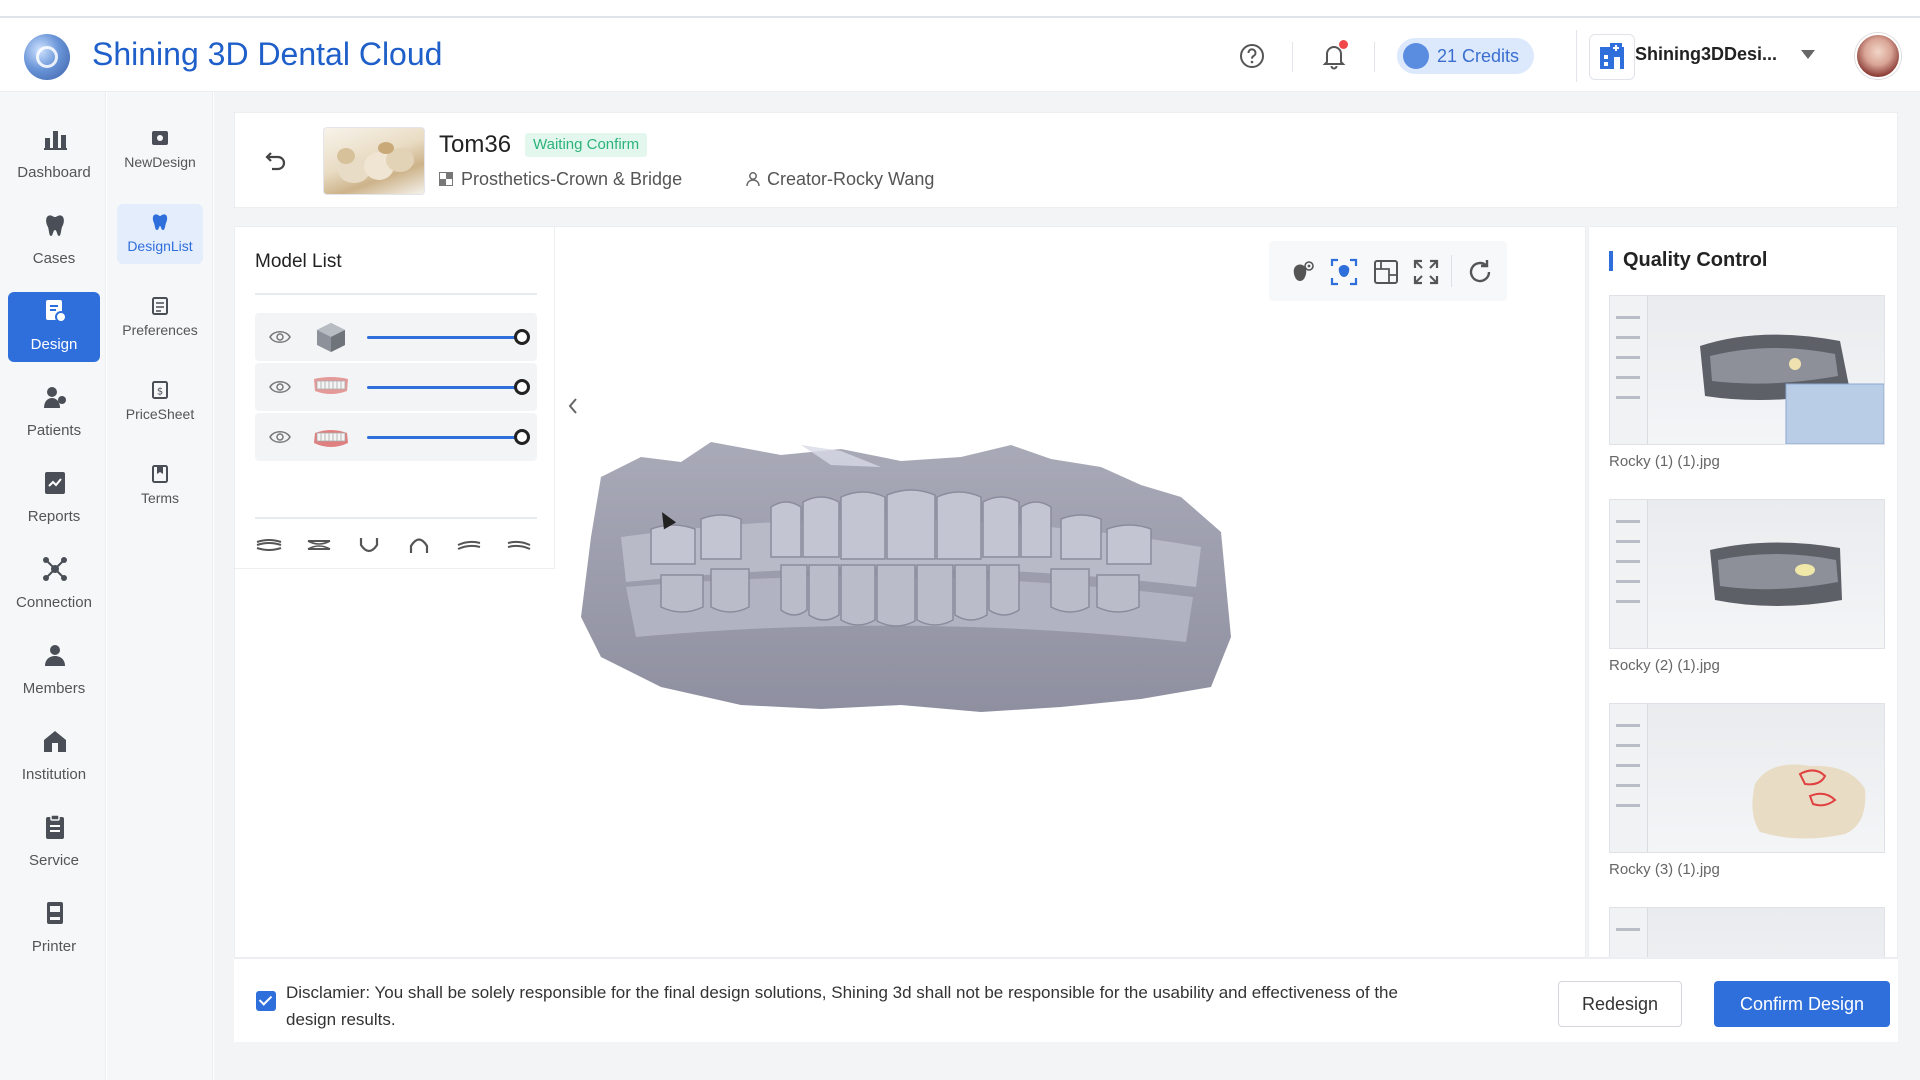 The height and width of the screenshot is (1080, 1920). I want to click on nav-patients: Patients, so click(54, 413).